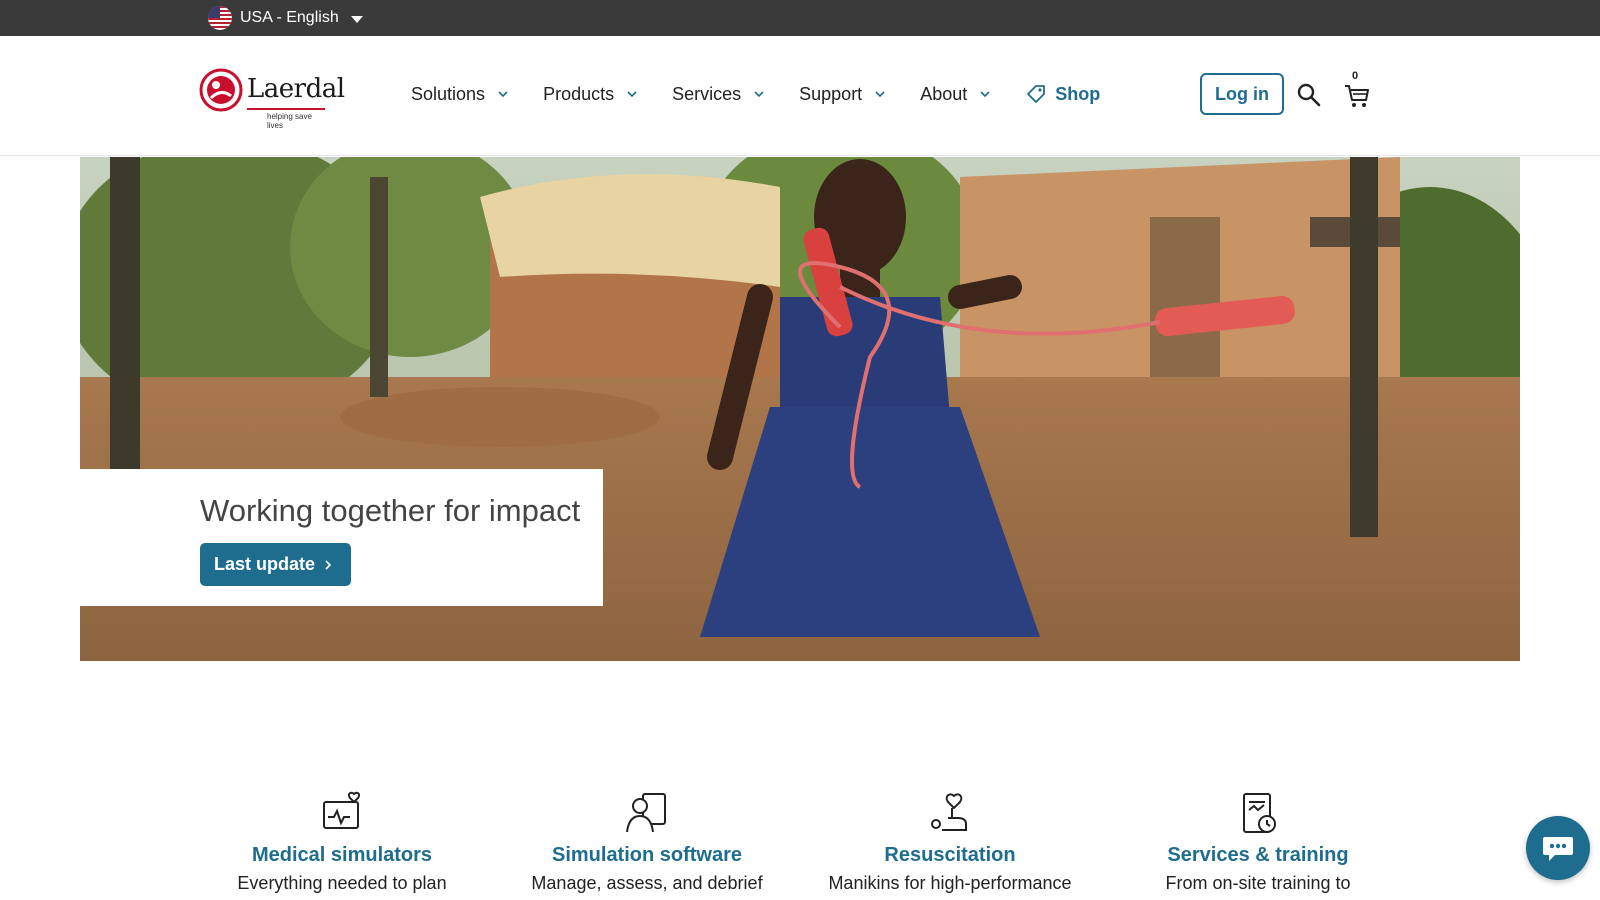 The image size is (1600, 900). What do you see at coordinates (800, 18) in the screenshot?
I see `locale-bar: USA - English` at bounding box center [800, 18].